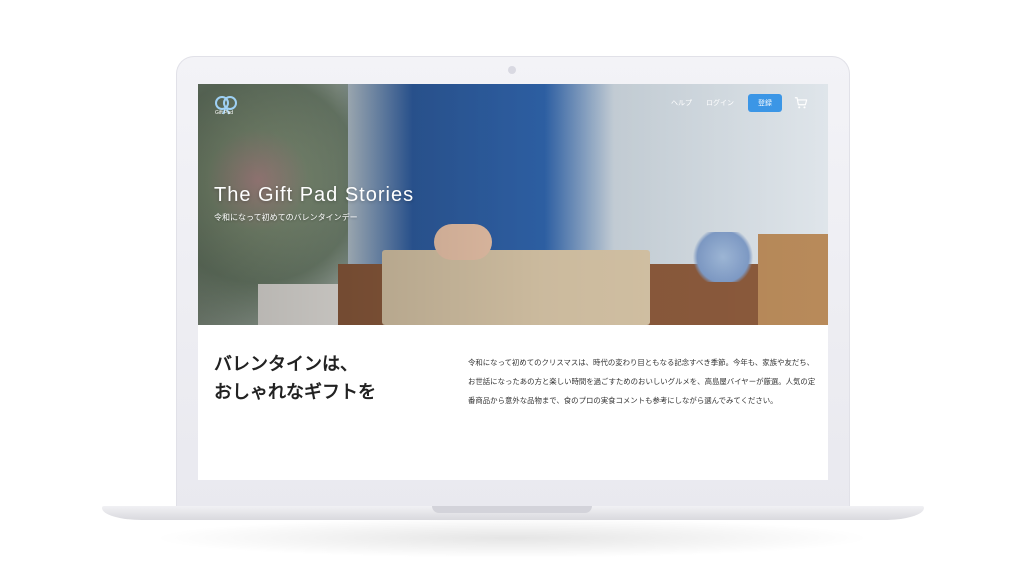 The width and height of the screenshot is (1024, 576). What do you see at coordinates (512, 70) in the screenshot?
I see `laptop-camera` at bounding box center [512, 70].